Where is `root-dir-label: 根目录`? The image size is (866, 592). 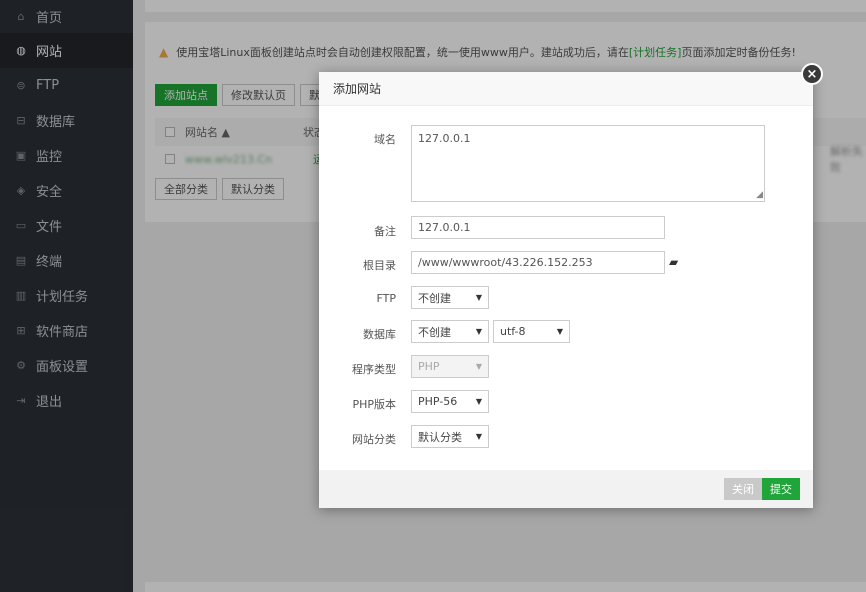
root-dir-label: 根目录 is located at coordinates (379, 265).